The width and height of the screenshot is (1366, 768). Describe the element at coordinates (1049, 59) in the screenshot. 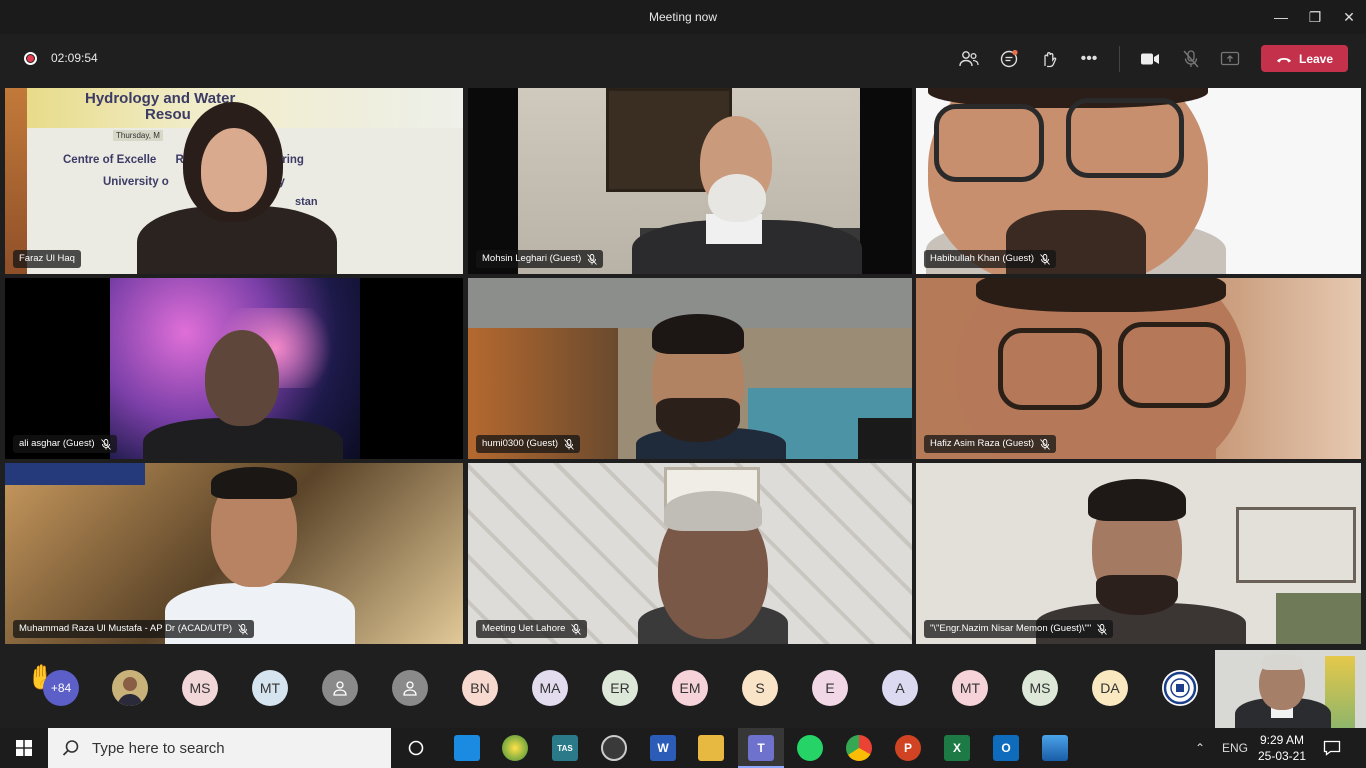

I see `raise-hand-icon` at that location.